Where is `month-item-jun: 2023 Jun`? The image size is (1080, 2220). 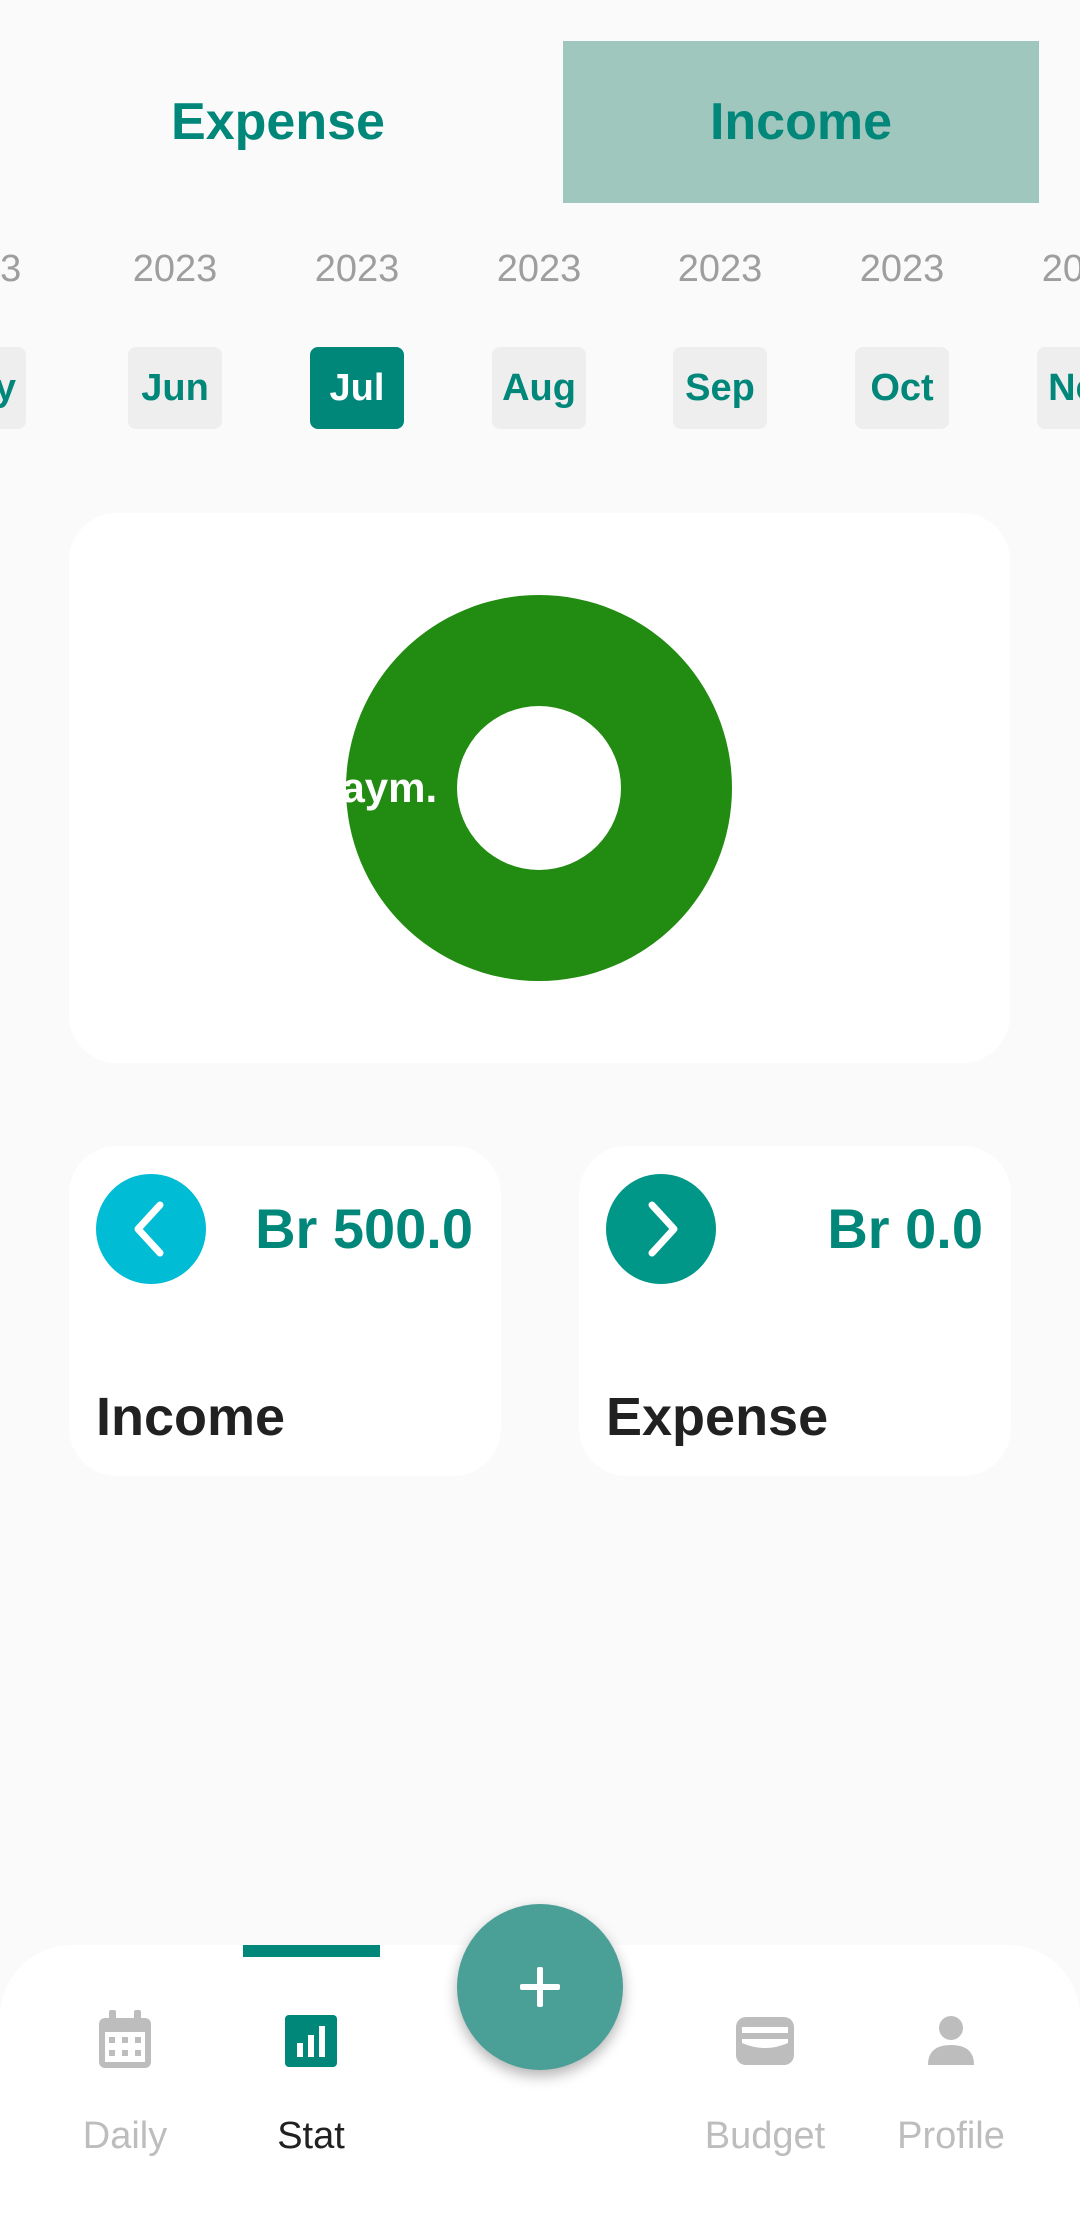
month-item-jun: 2023 Jun is located at coordinates (175, 340).